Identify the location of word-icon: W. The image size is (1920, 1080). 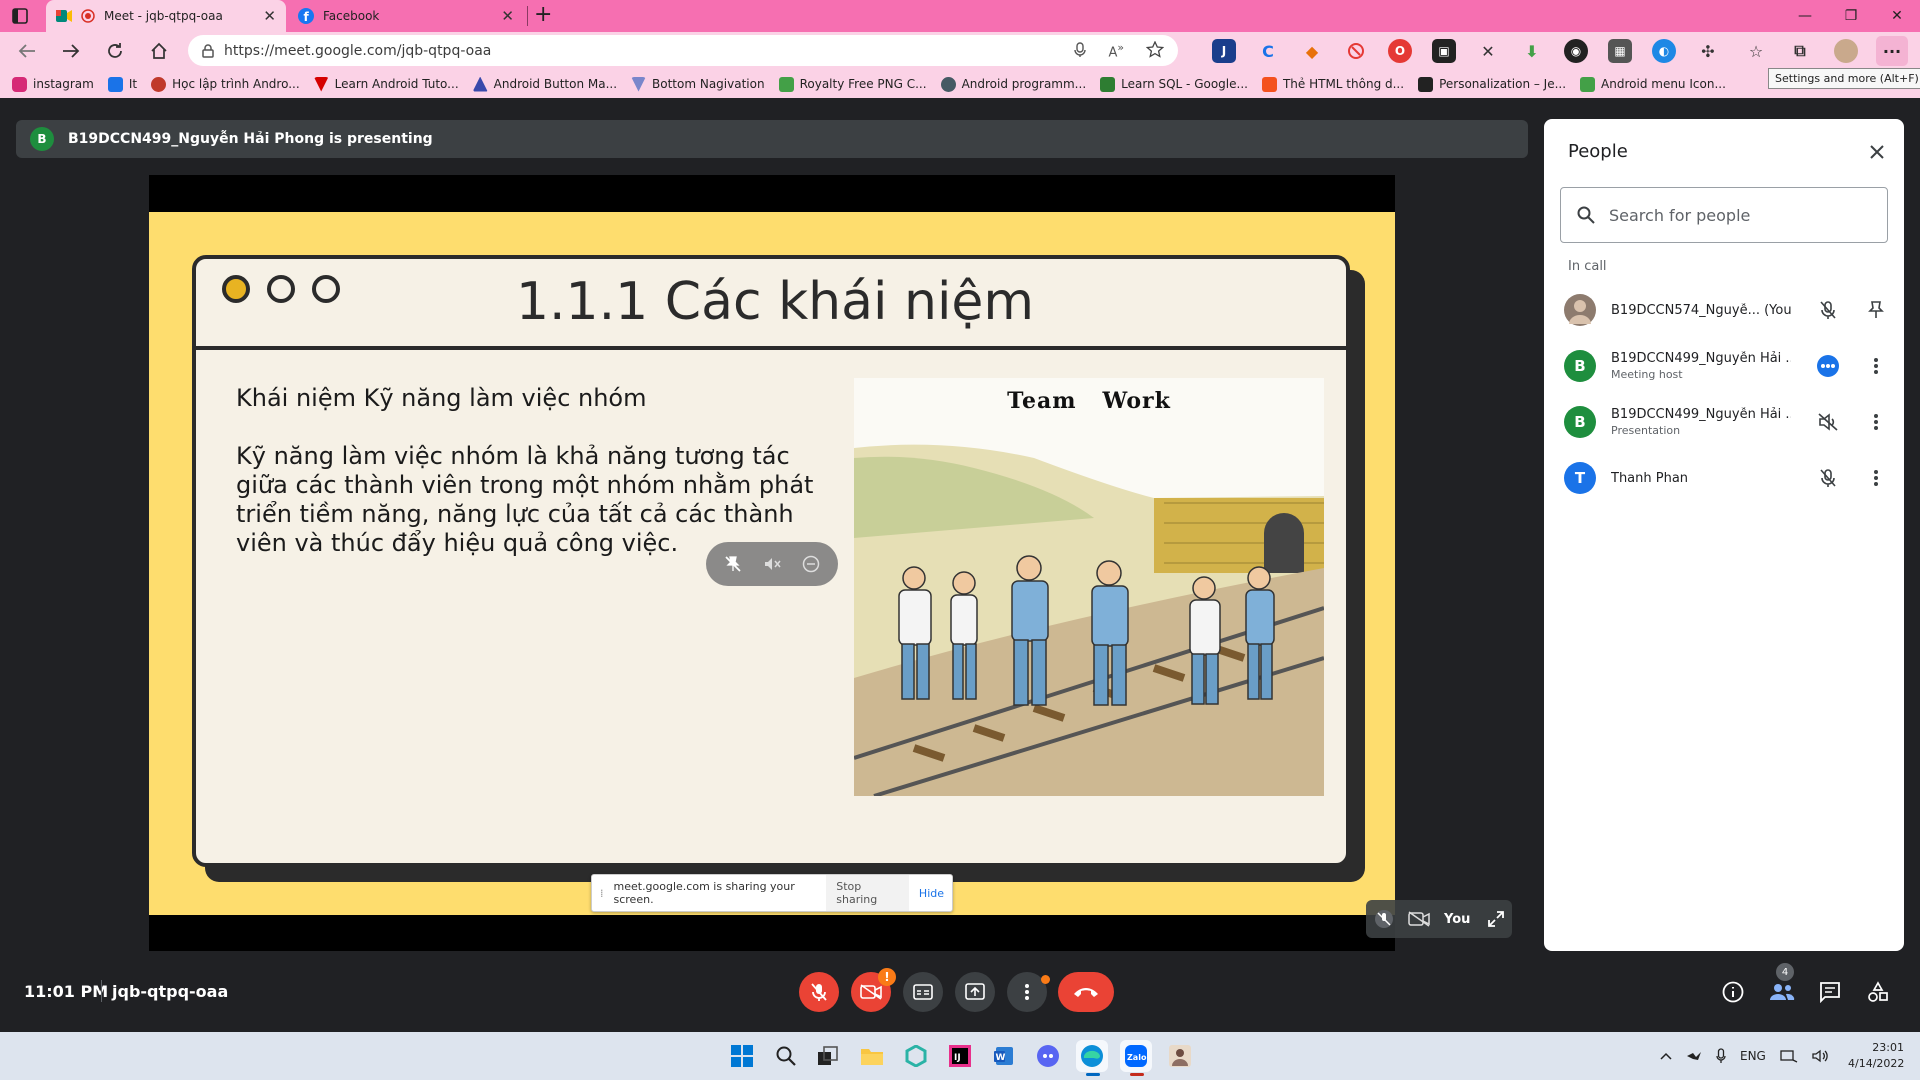
(1004, 1056).